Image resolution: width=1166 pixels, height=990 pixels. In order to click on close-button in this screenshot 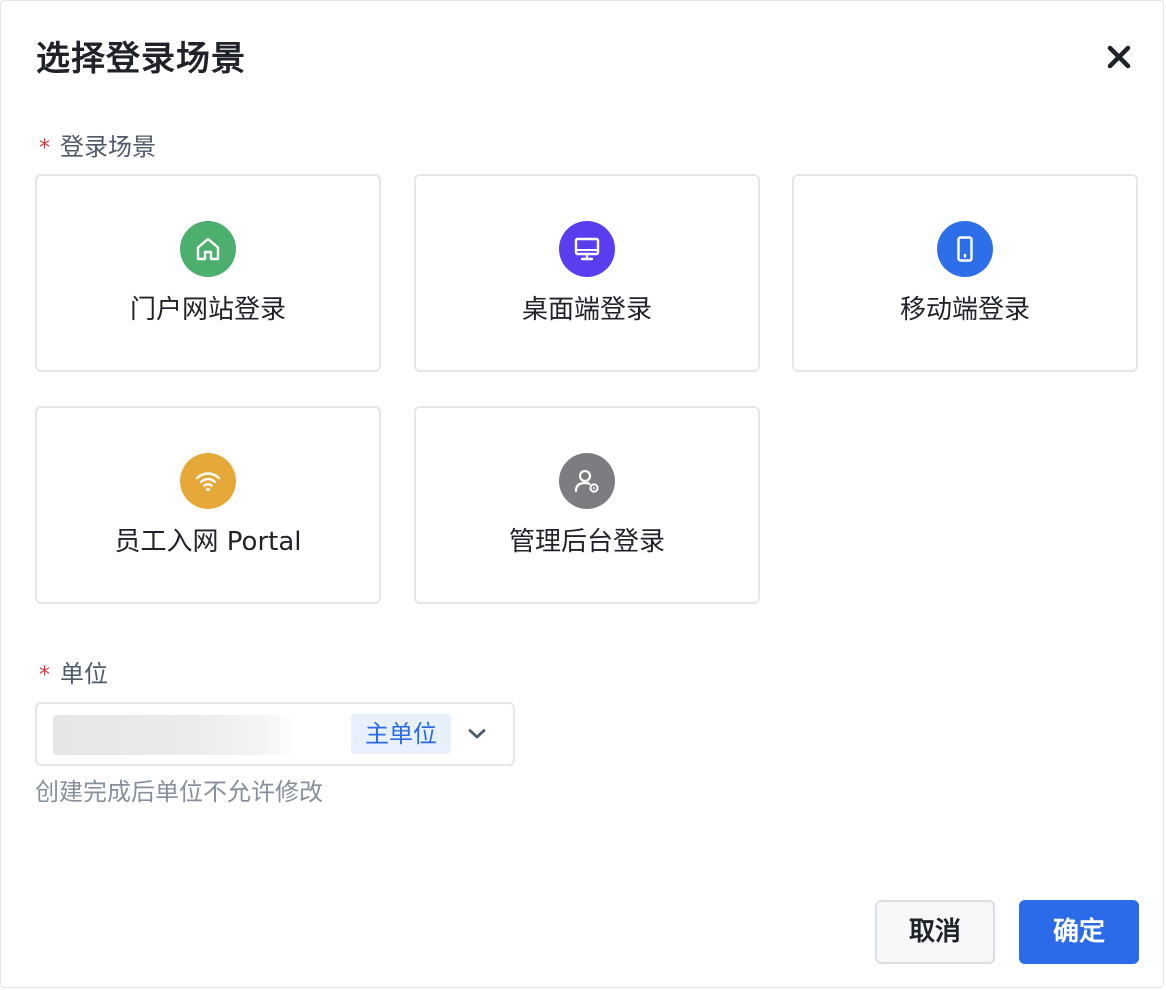, I will do `click(1119, 57)`.